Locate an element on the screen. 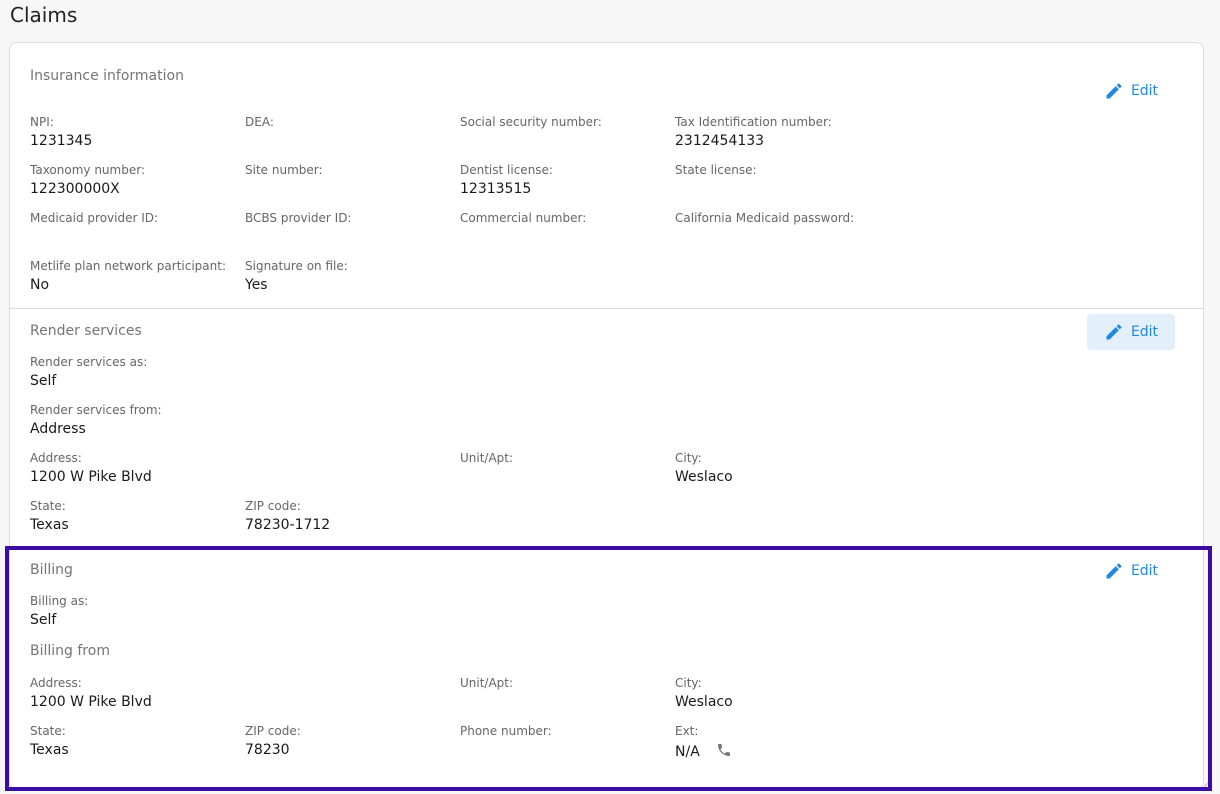 The image size is (1220, 794). billing-zip-field: ZIP code: 78230 is located at coordinates (273, 741).